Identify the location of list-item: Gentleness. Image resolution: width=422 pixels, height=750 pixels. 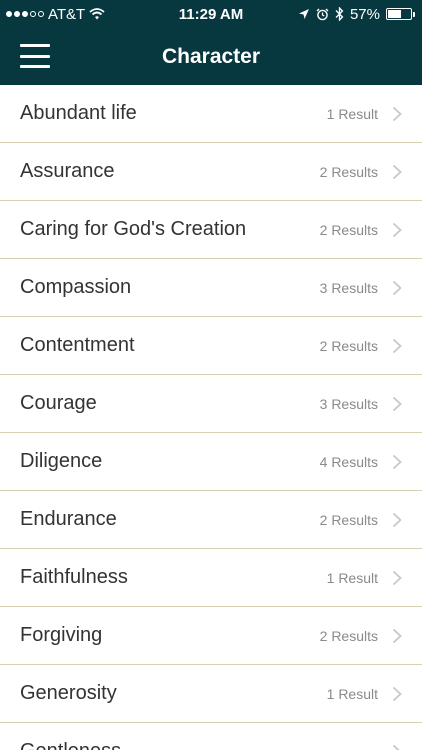
(211, 736).